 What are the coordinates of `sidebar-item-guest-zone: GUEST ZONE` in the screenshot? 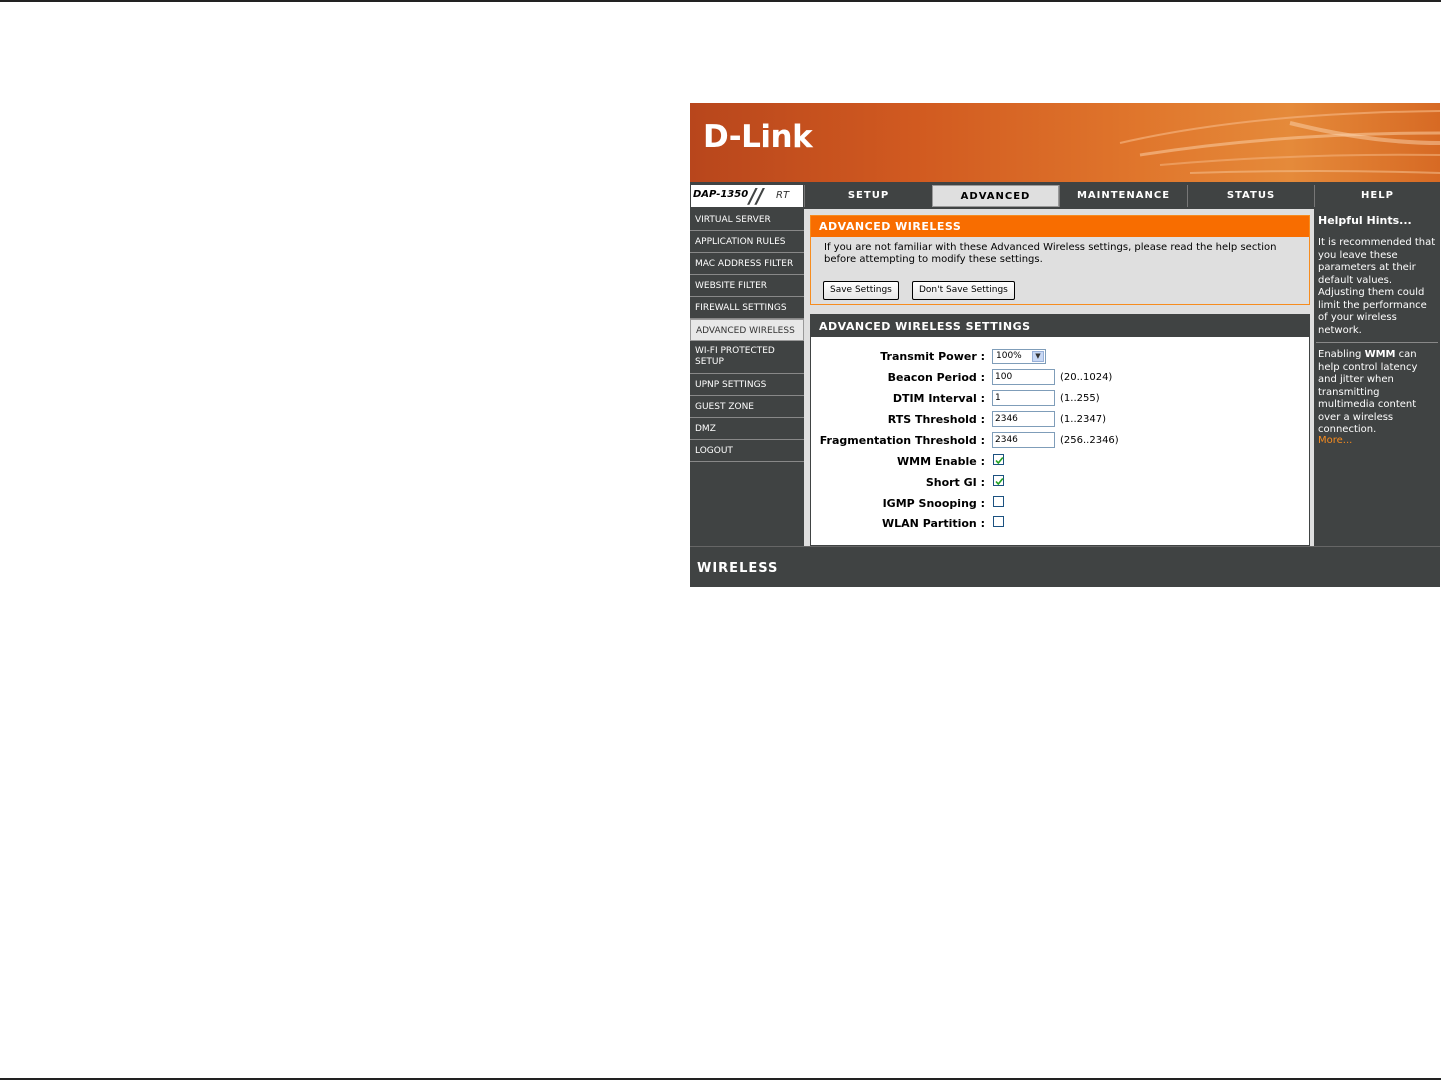 It's located at (747, 407).